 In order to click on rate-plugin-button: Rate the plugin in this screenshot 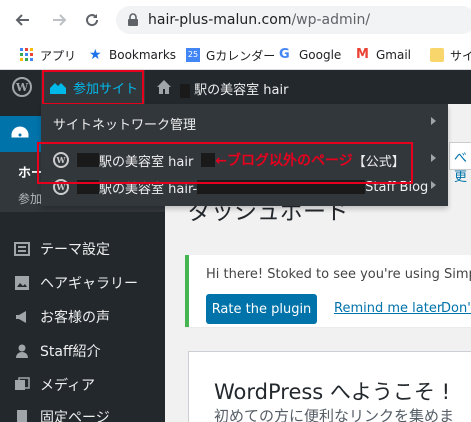, I will do `click(261, 309)`.